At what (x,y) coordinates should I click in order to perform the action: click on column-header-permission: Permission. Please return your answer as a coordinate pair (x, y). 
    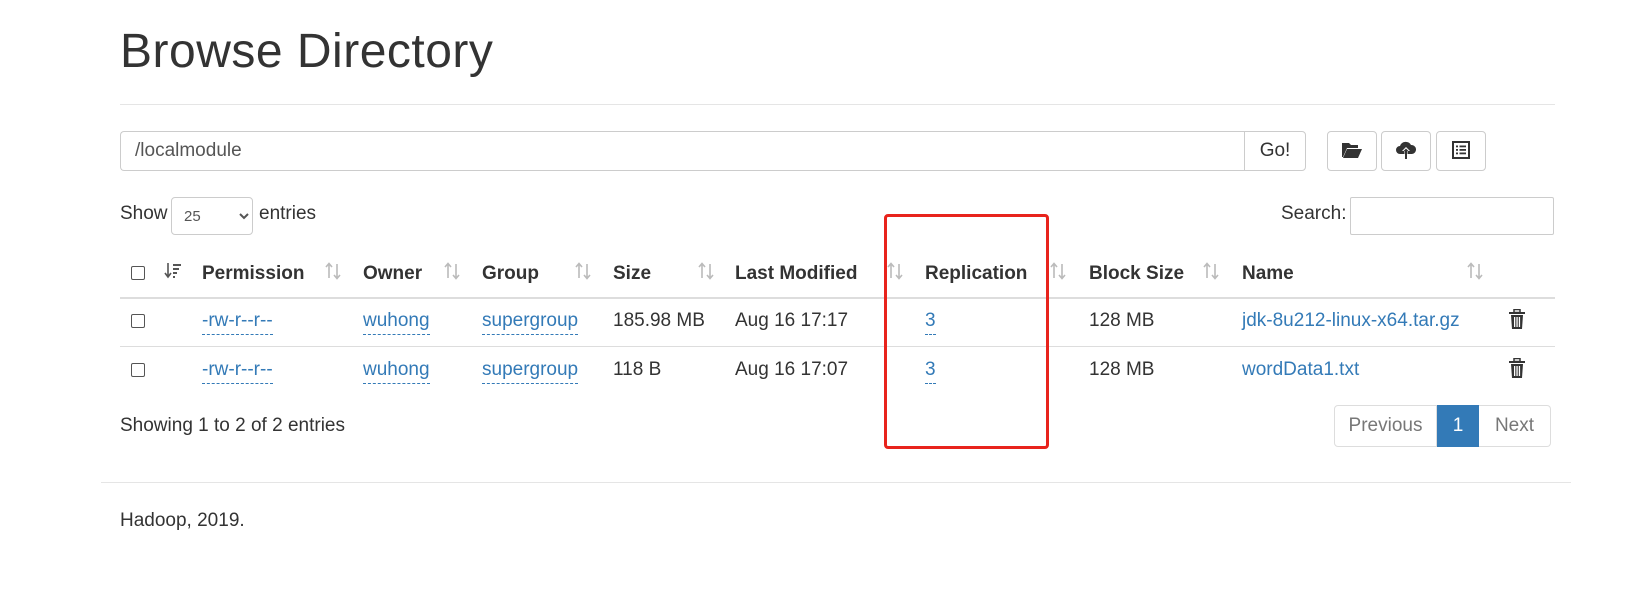
    Looking at the image, I should click on (253, 274).